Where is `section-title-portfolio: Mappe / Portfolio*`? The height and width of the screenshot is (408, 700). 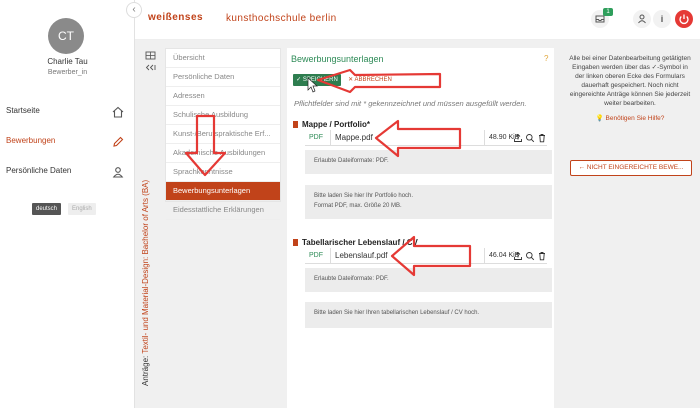 section-title-portfolio: Mappe / Portfolio* is located at coordinates (331, 124).